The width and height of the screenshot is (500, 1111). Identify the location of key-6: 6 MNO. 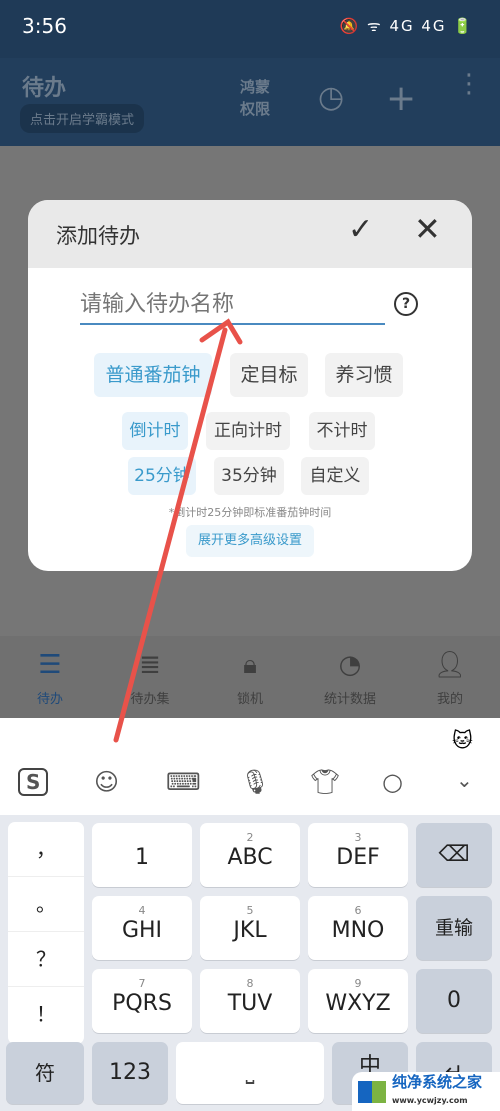
(358, 928).